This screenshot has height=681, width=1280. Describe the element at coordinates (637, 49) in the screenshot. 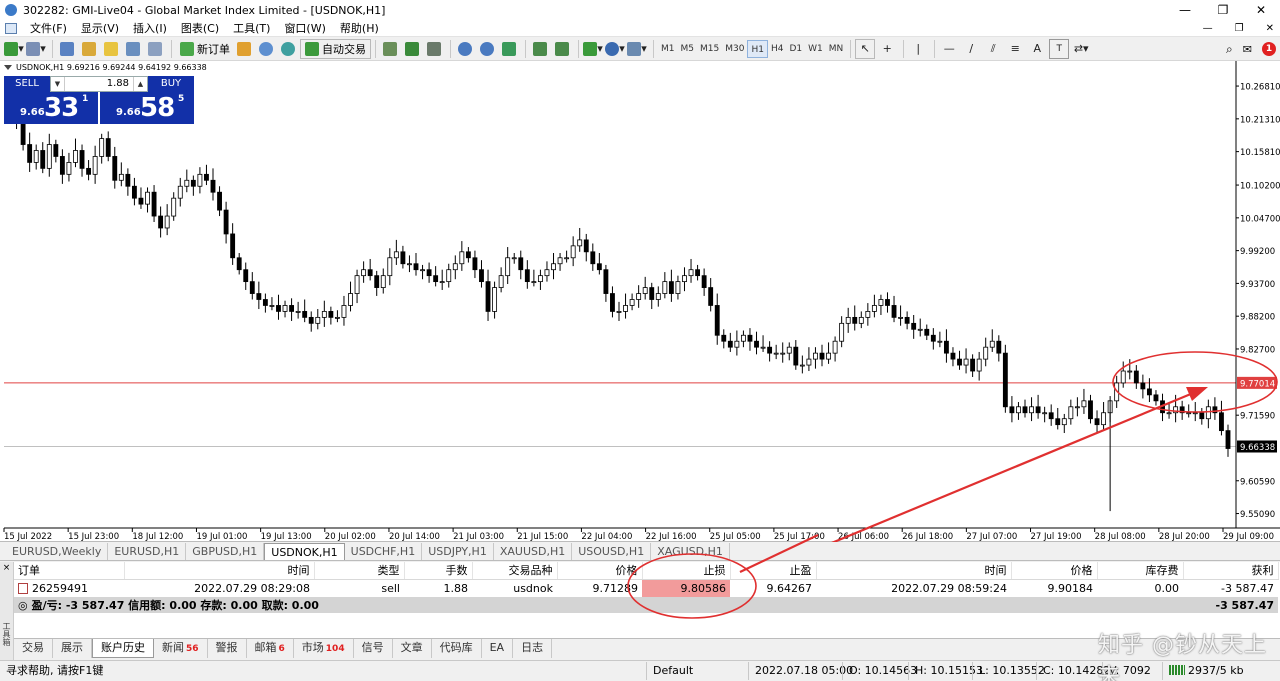

I see `templates-icon: ▾` at that location.